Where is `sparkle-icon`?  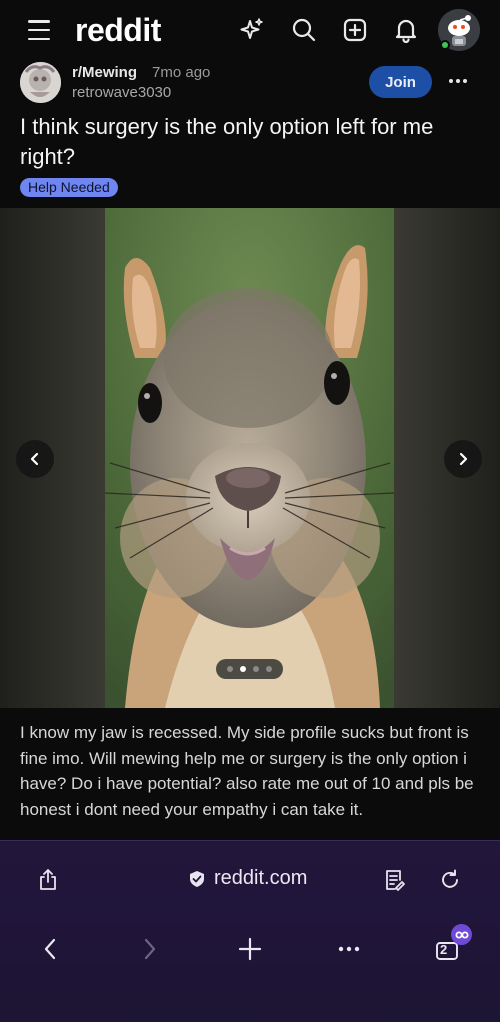 sparkle-icon is located at coordinates (252, 30).